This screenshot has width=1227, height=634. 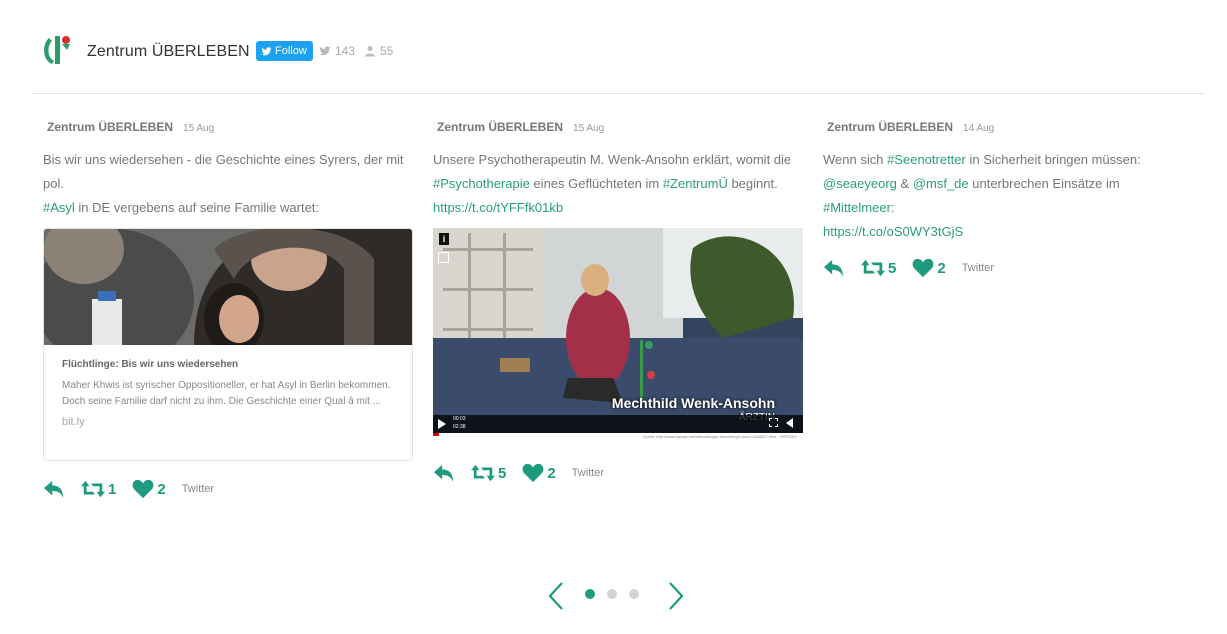 I want to click on tweets-count-stat: 143, so click(x=337, y=51).